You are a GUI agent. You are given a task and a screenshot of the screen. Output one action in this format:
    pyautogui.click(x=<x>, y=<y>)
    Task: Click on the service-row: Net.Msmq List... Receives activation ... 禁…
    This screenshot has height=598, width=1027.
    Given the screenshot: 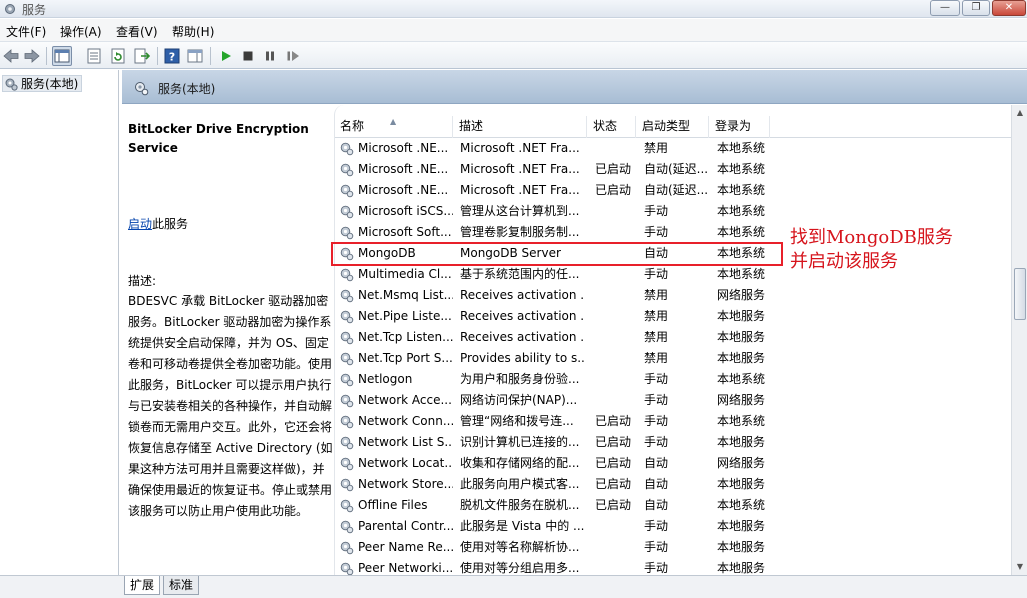 What is the action you would take?
    pyautogui.click(x=673, y=295)
    